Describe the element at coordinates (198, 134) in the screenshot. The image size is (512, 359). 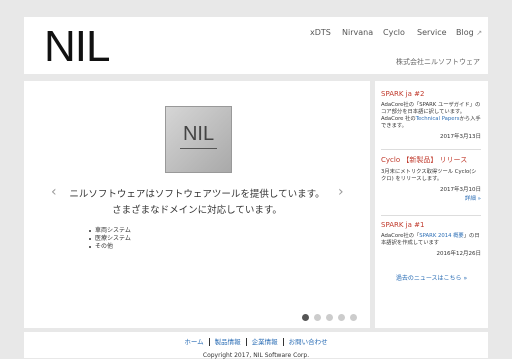
I see `slide-logo-text: NIL` at that location.